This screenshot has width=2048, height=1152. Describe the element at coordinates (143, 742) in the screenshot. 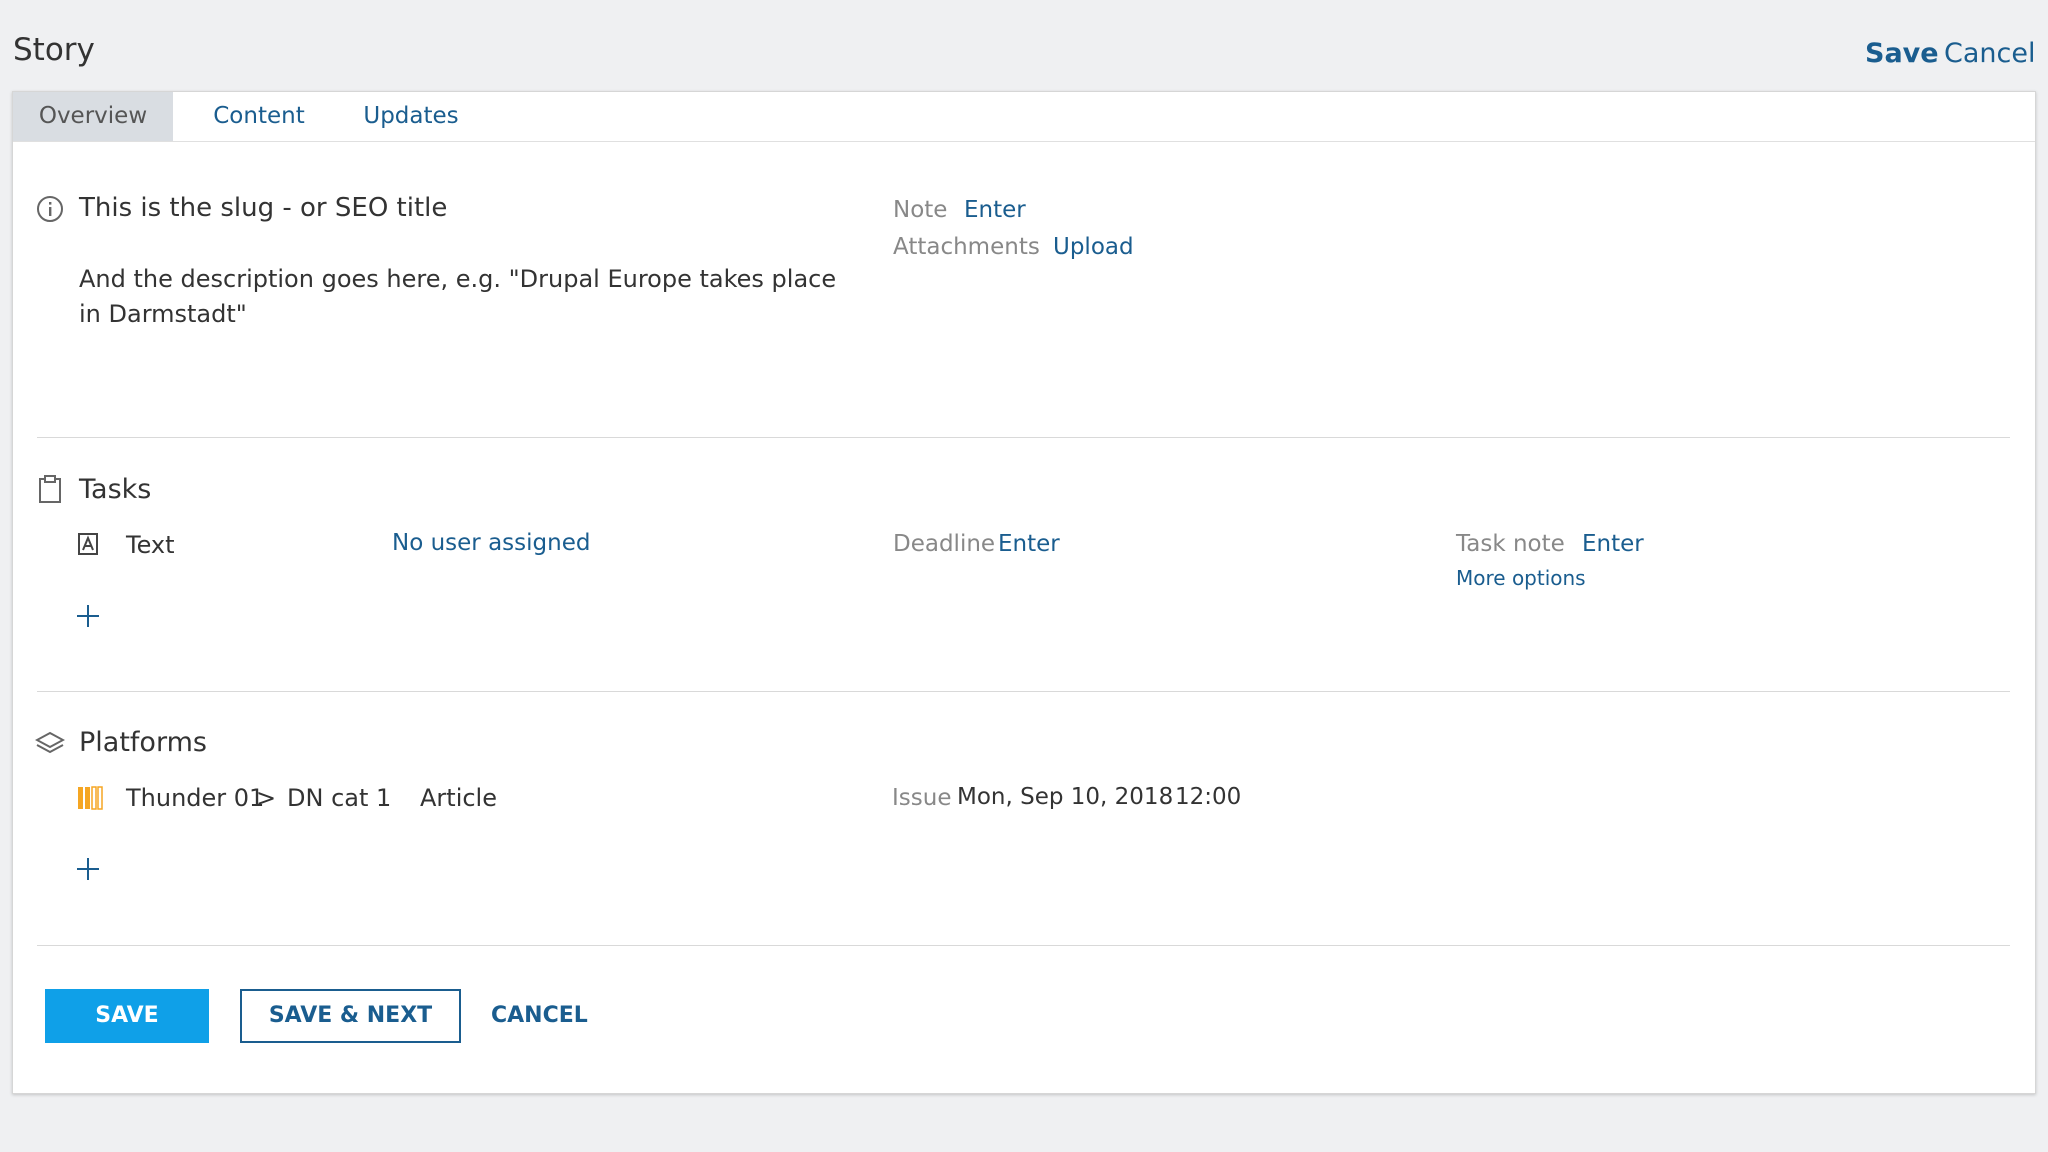

I see `platforms-heading: Platforms` at that location.